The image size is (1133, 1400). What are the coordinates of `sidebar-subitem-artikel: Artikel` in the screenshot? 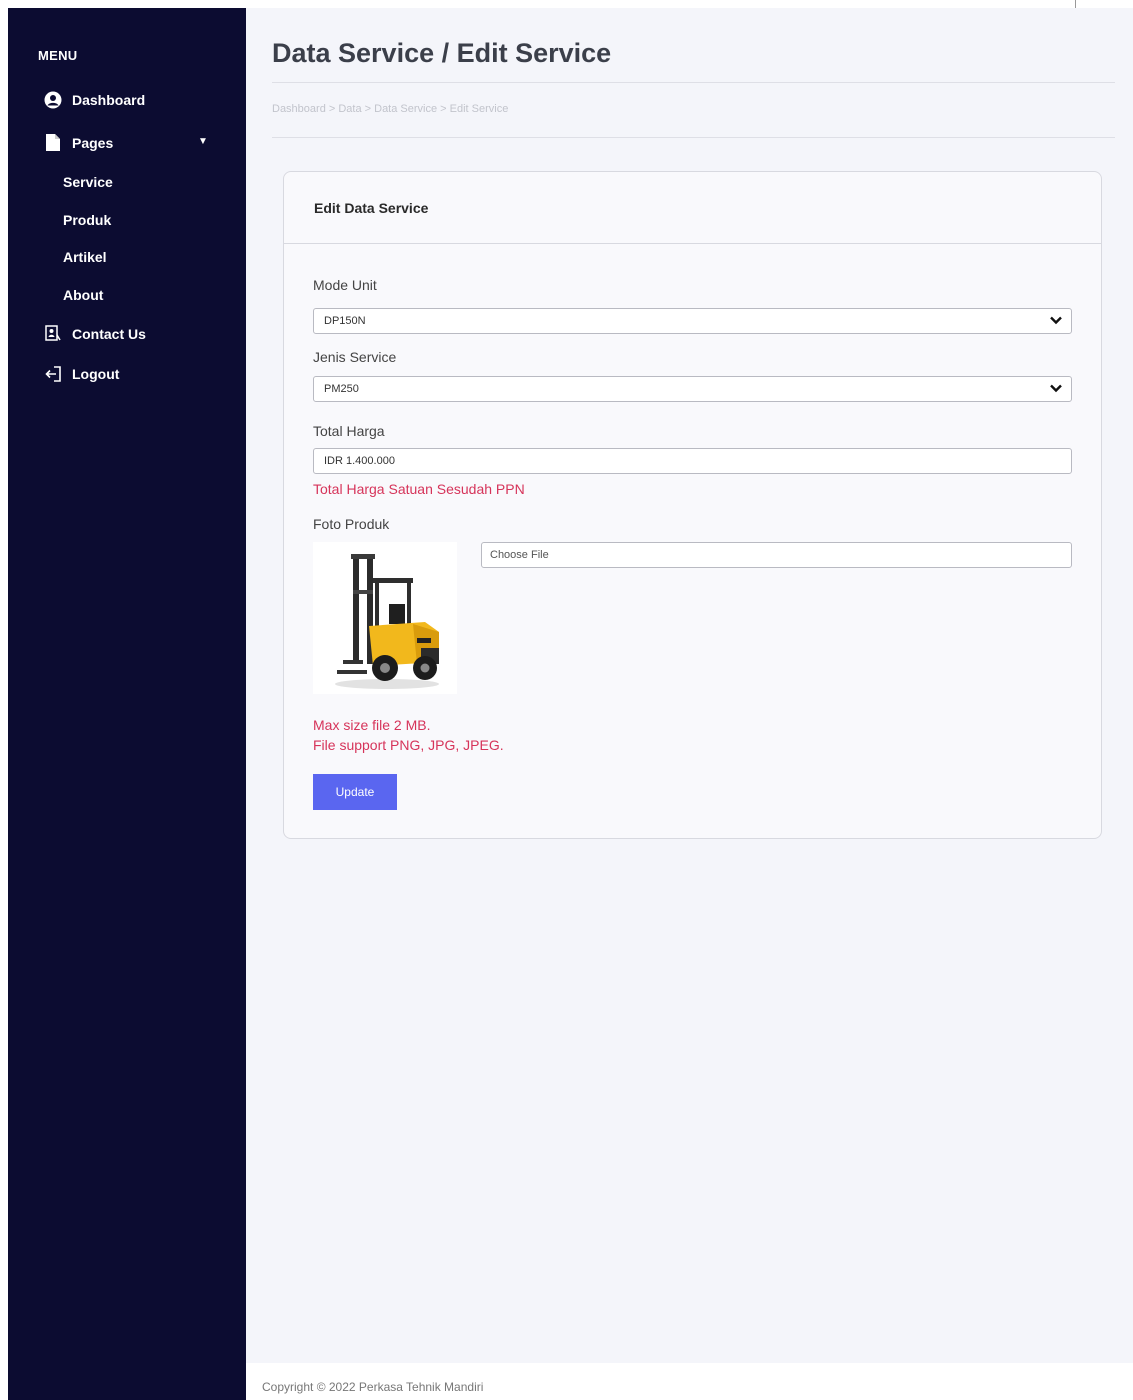 It's located at (85, 257).